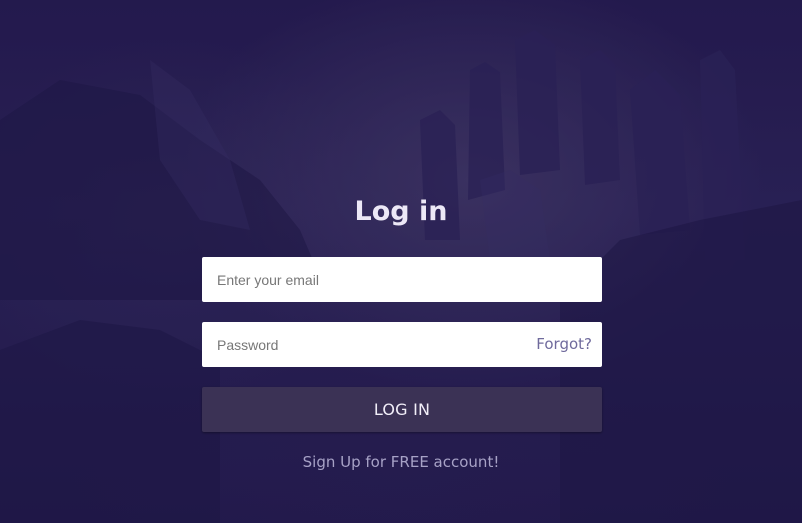 This screenshot has height=523, width=802. What do you see at coordinates (401, 462) in the screenshot?
I see `signup-link: Sign Up for FREE account!` at bounding box center [401, 462].